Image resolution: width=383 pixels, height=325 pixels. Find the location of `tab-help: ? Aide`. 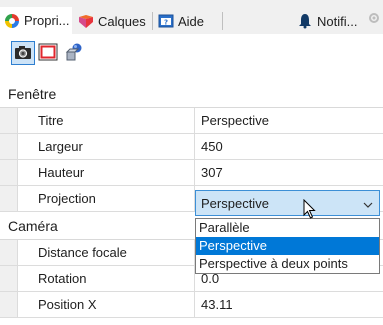

tab-help: ? Aide is located at coordinates (181, 21).